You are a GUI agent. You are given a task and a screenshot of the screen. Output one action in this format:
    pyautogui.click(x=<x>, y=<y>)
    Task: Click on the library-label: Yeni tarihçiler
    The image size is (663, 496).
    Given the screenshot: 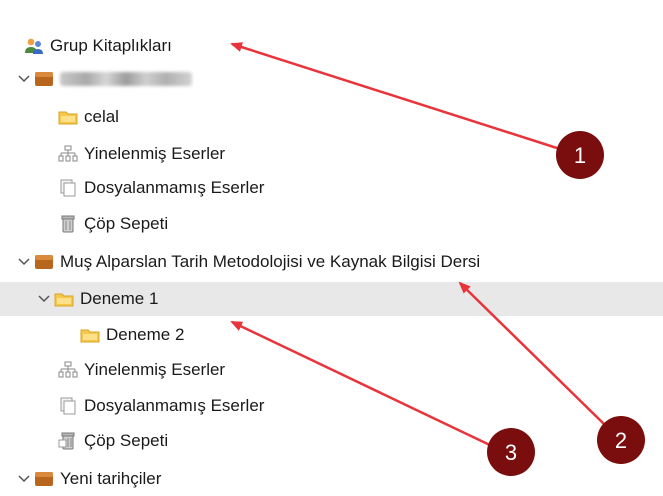 What is the action you would take?
    pyautogui.click(x=111, y=478)
    